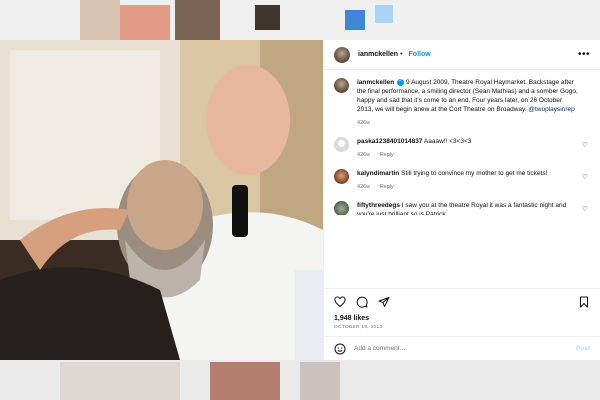 The height and width of the screenshot is (400, 600). What do you see at coordinates (389, 141) in the screenshot?
I see `commenter-username: paska1238401014837` at bounding box center [389, 141].